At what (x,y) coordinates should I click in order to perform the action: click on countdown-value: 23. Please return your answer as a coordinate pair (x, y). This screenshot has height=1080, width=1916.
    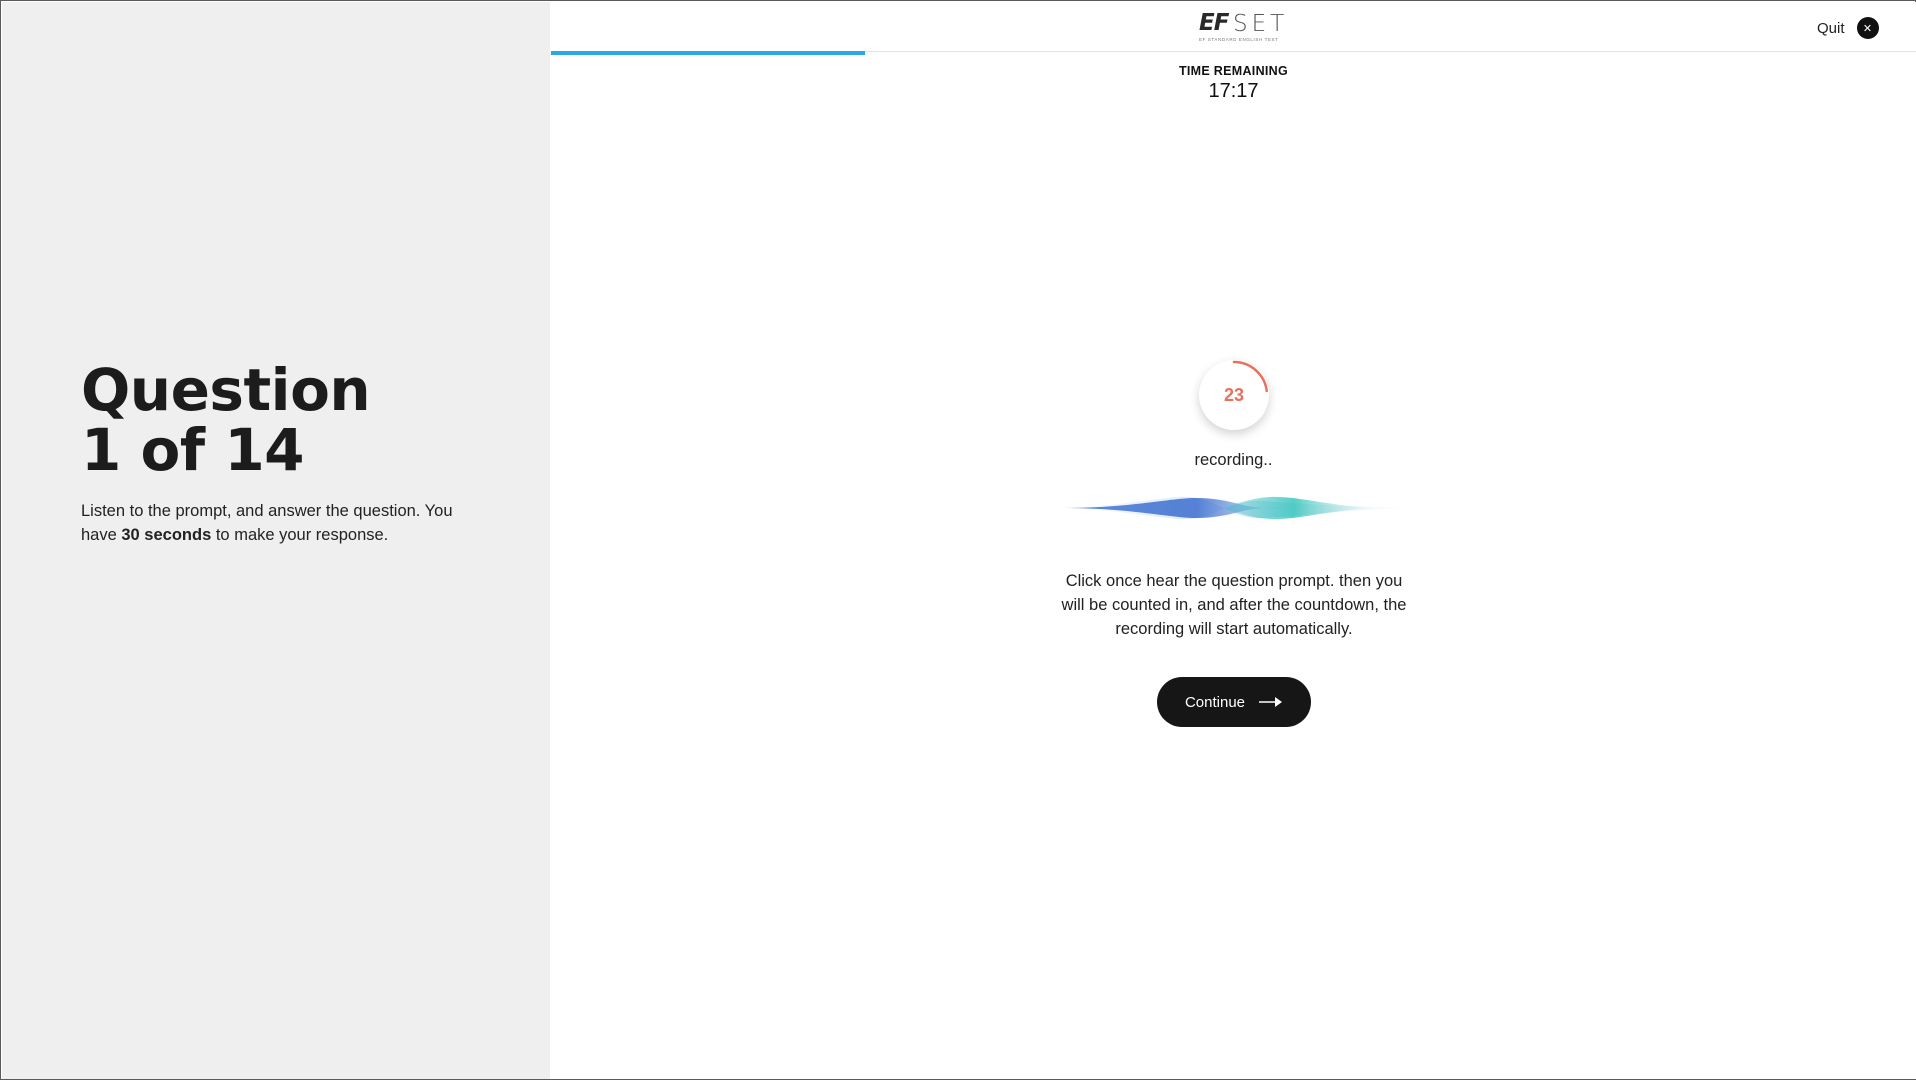
    Looking at the image, I should click on (1234, 395).